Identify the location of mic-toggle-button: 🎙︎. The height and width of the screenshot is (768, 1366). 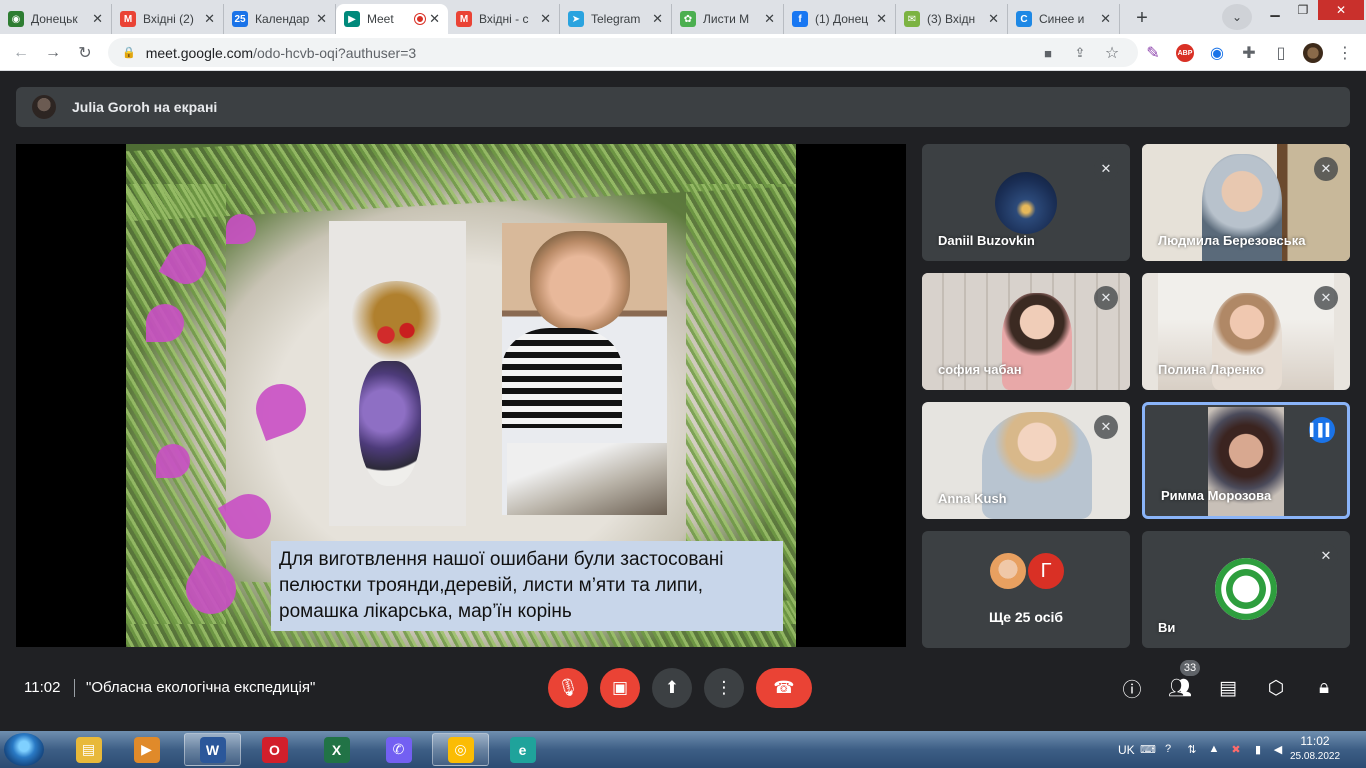
(568, 688).